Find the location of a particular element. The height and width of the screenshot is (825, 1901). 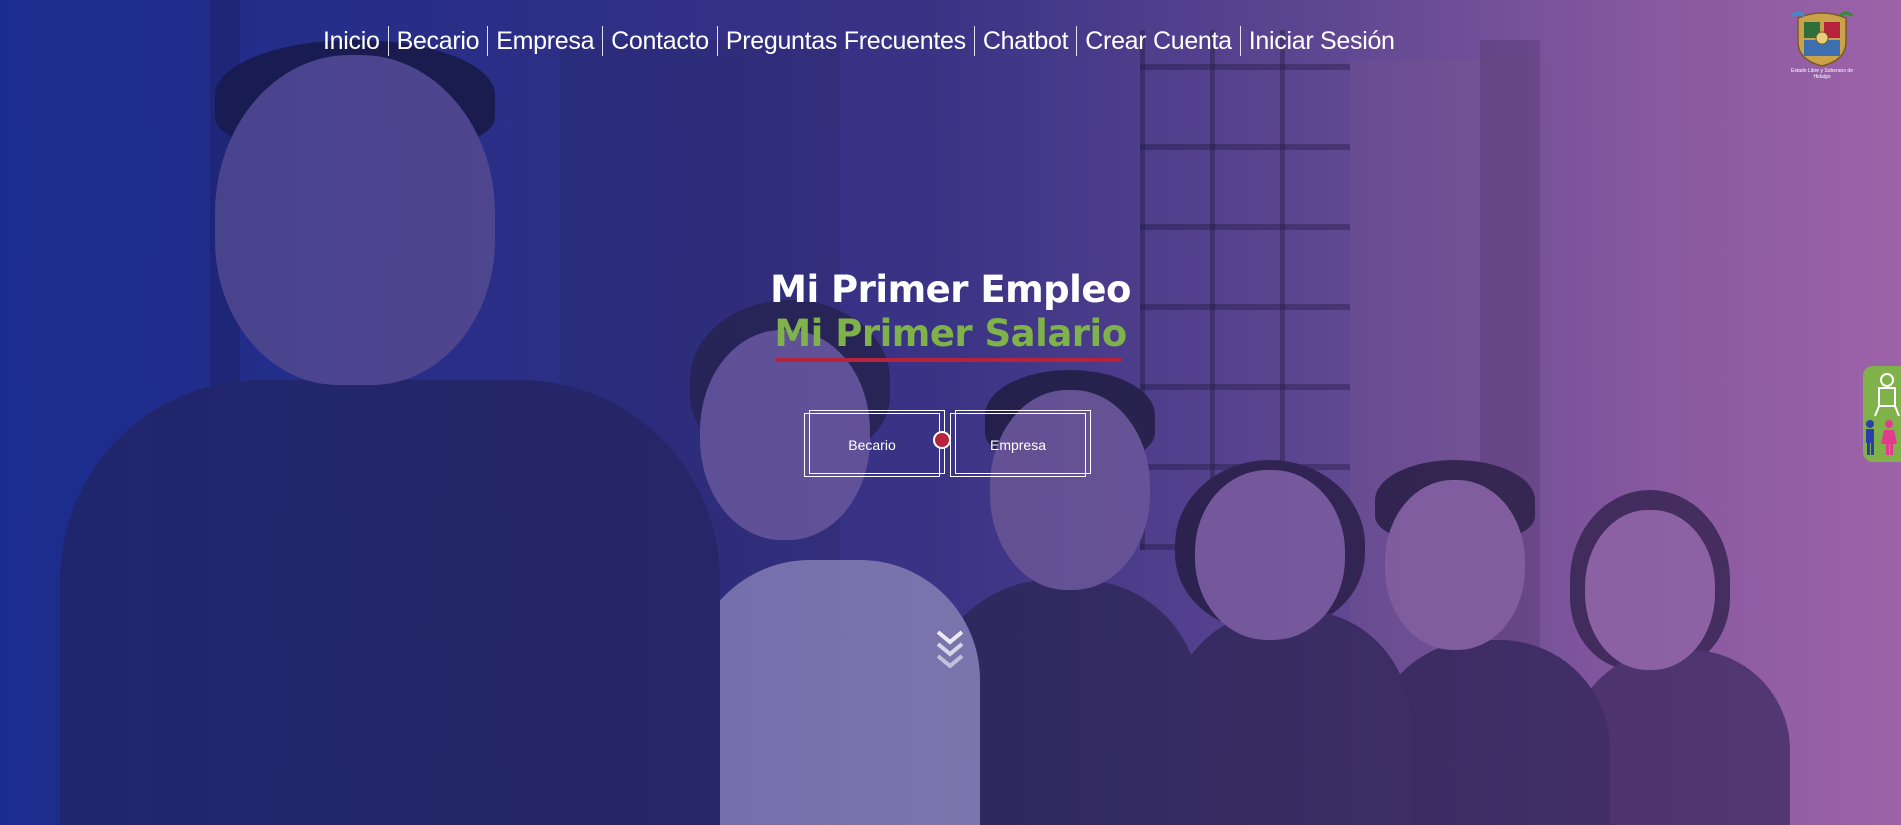

button-divider-dot is located at coordinates (942, 440).